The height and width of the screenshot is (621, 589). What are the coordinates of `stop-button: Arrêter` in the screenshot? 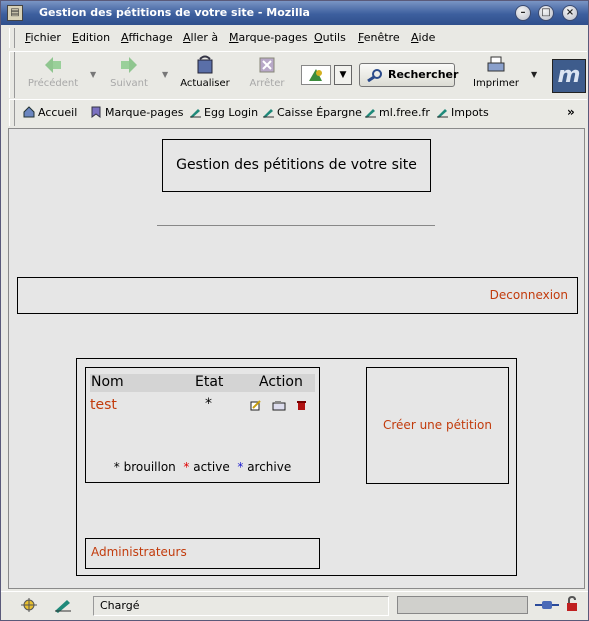 It's located at (267, 71).